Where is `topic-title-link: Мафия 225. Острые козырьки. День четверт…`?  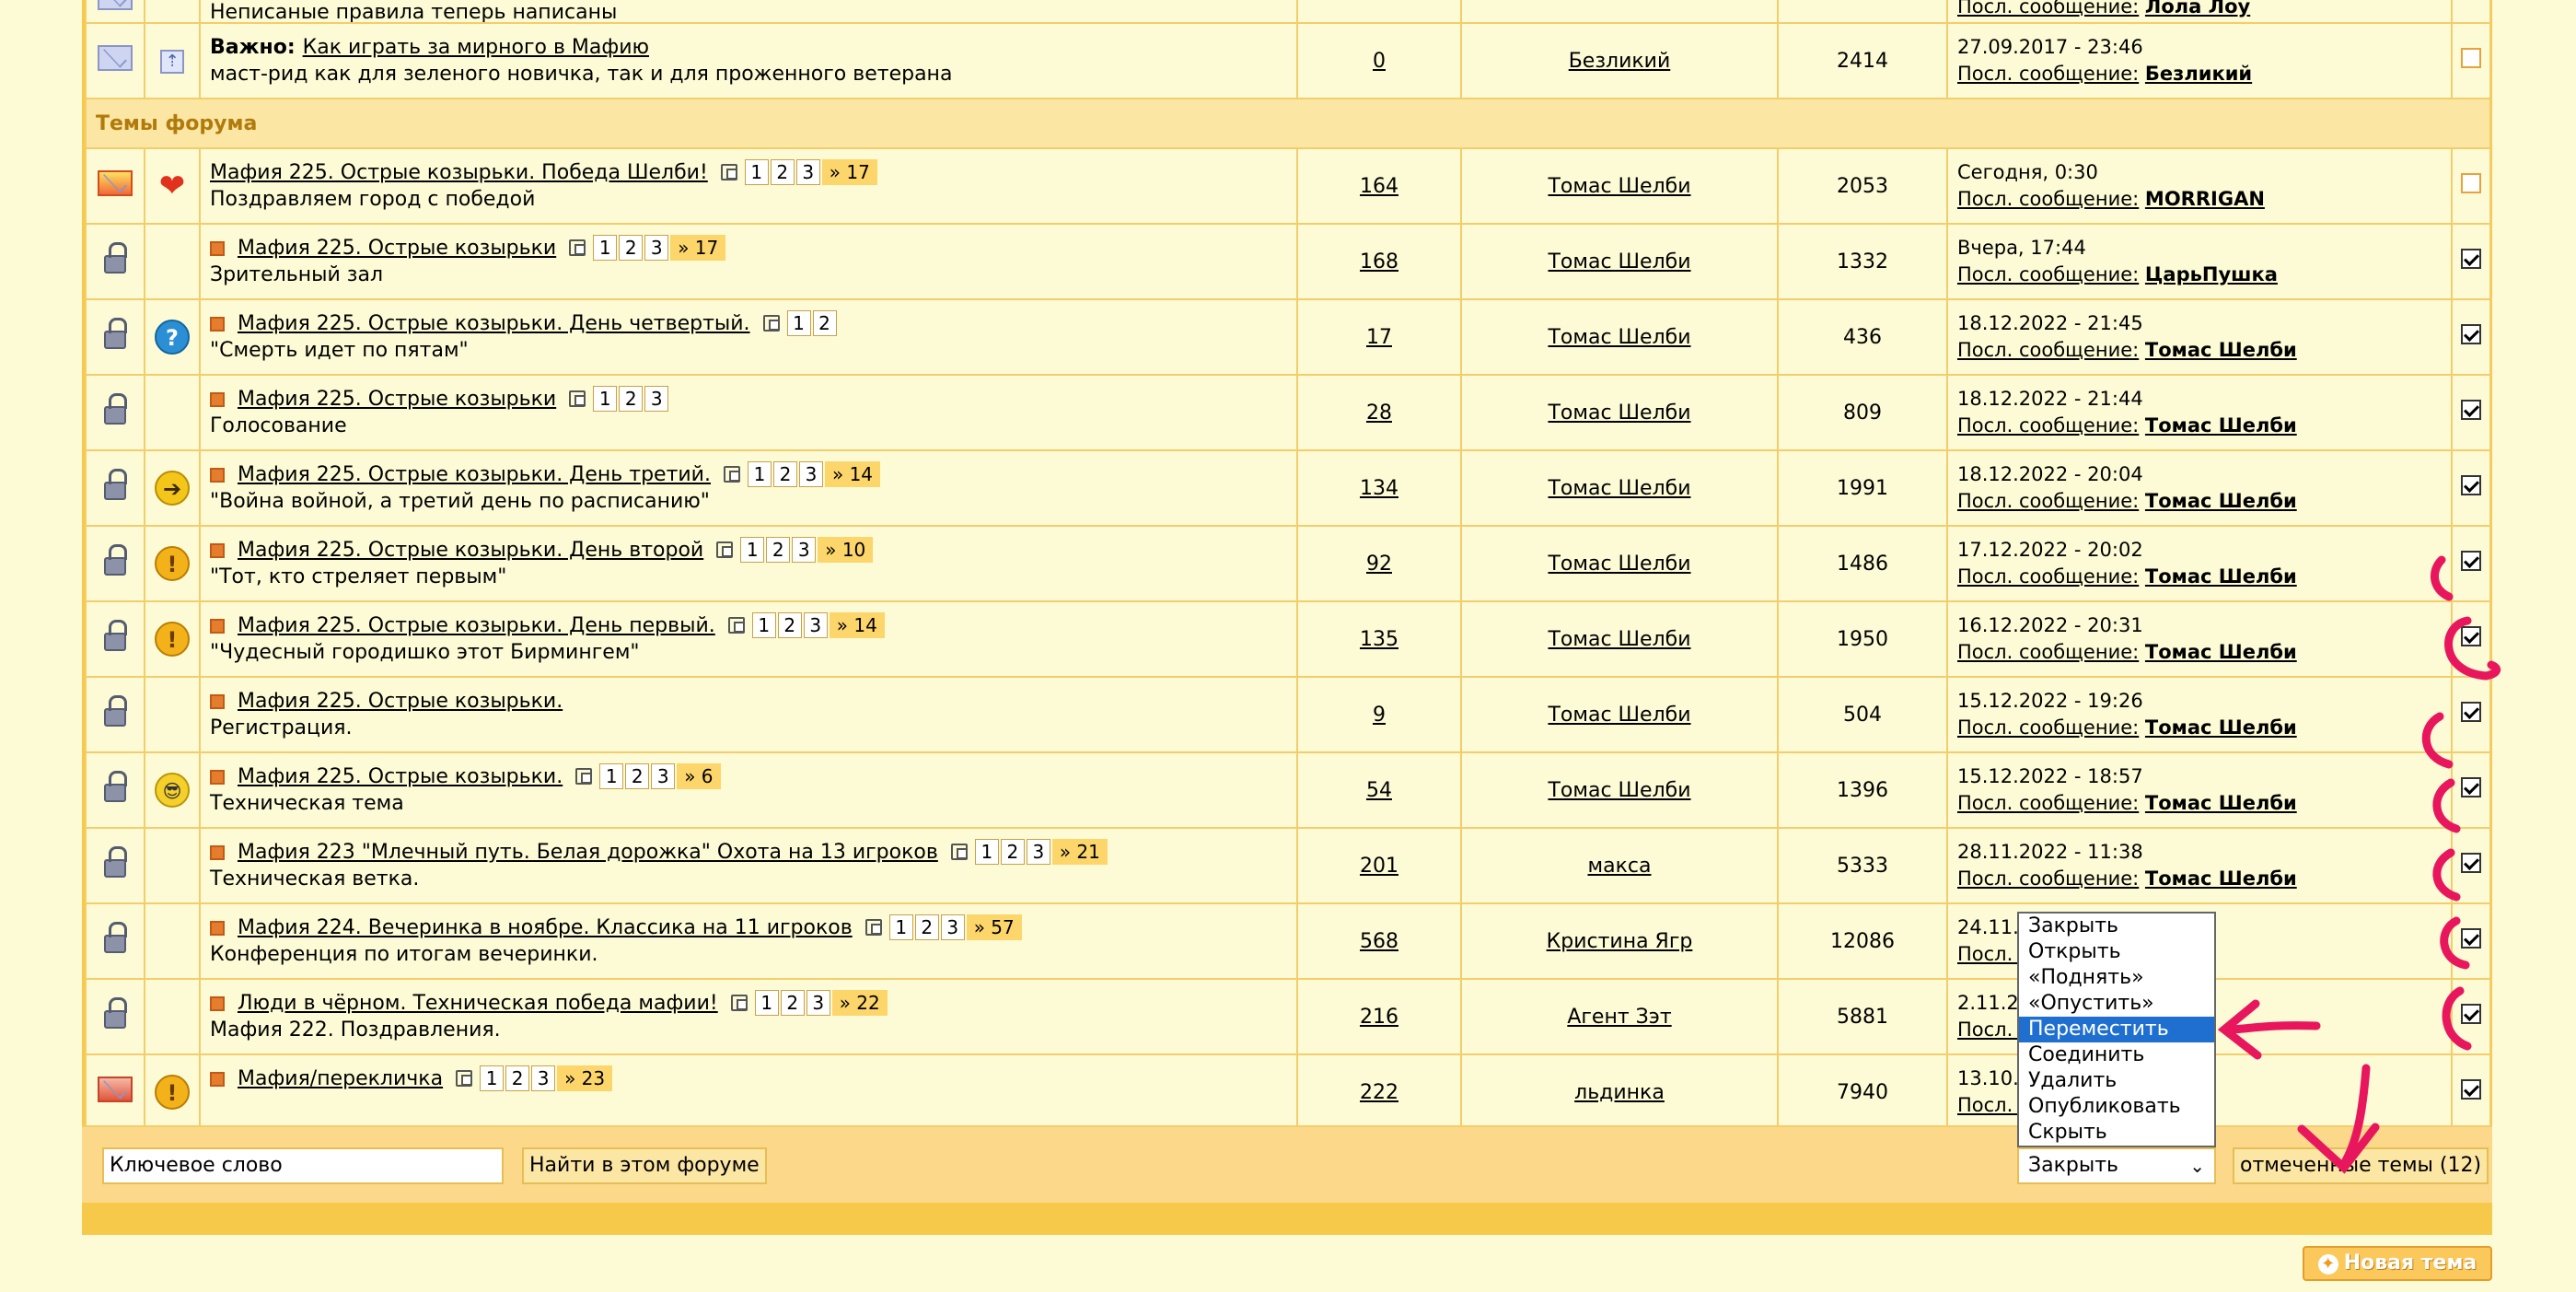
topic-title-link: Мафия 225. Острые козырьки. День четверт… is located at coordinates (494, 324).